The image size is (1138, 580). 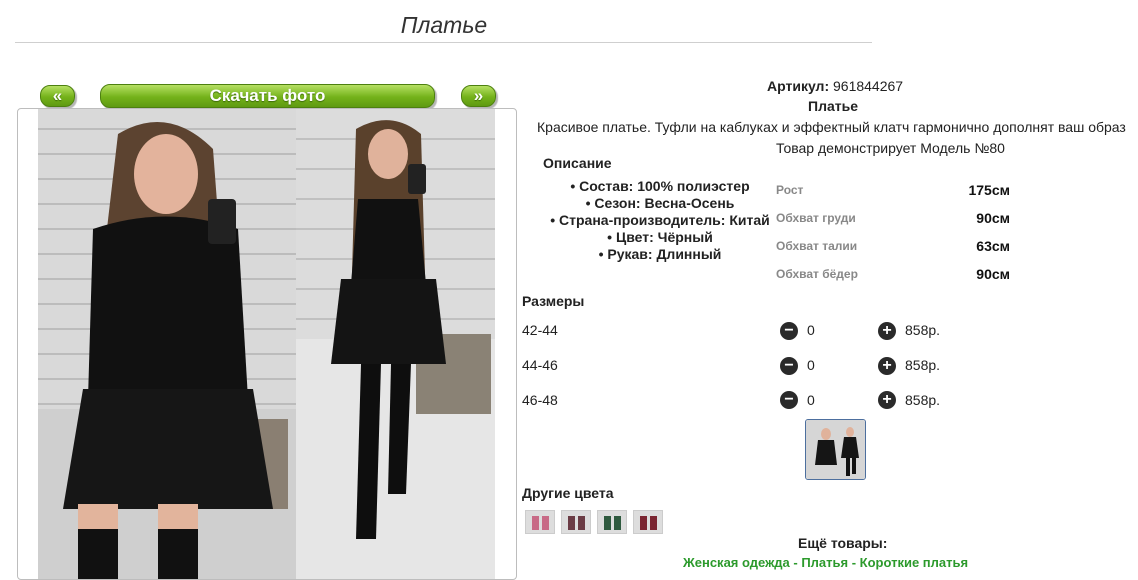 I want to click on spec-item: Состав: 100% полиэстер, so click(x=660, y=186).